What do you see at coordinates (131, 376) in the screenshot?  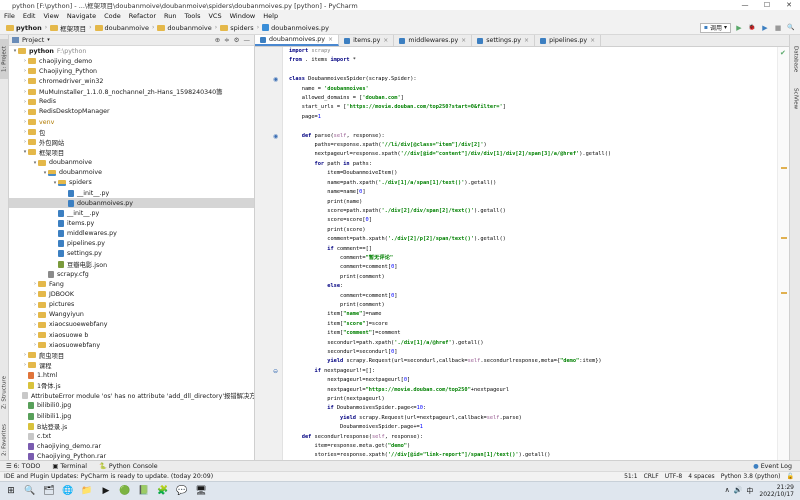 I see `tree-item: 1.html` at bounding box center [131, 376].